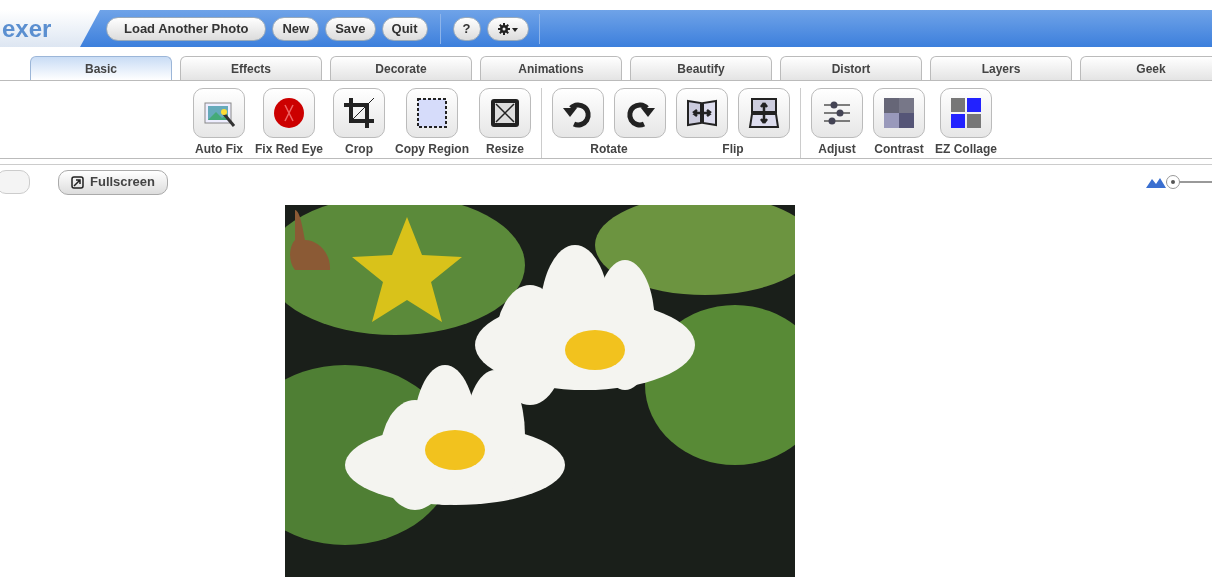 Image resolution: width=1212 pixels, height=585 pixels. Describe the element at coordinates (296, 28) in the screenshot. I see `toolbar-button: New` at that location.